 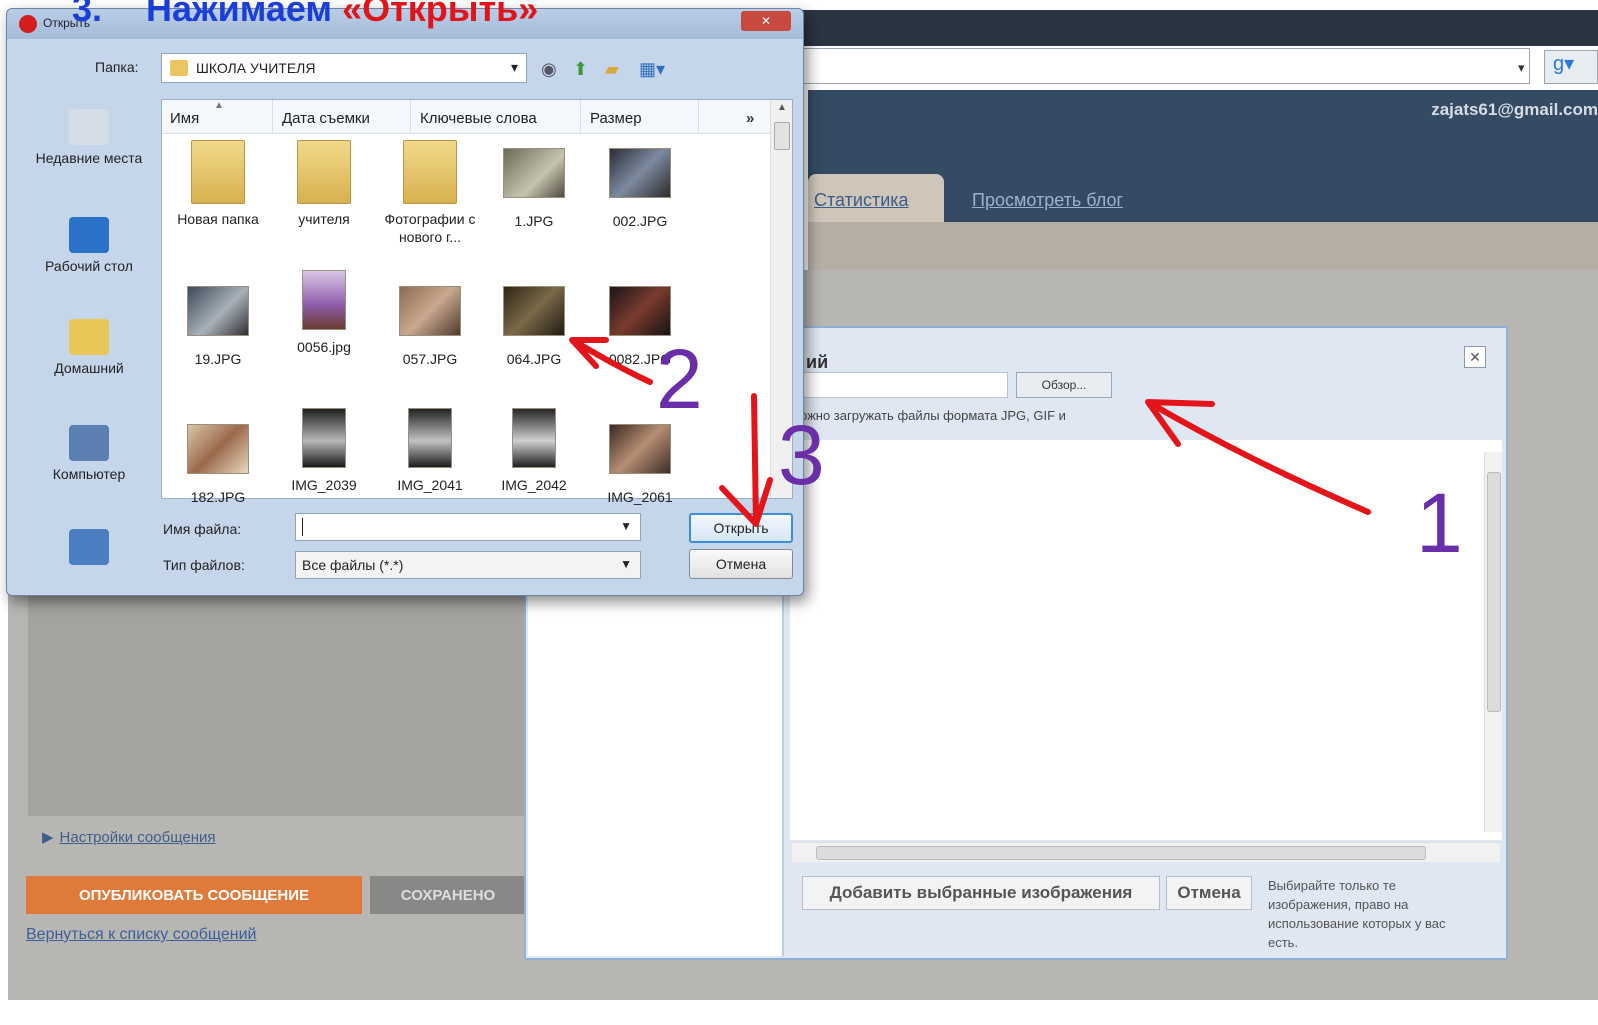 What do you see at coordinates (219, 105) in the screenshot?
I see `sort-arrow-icon: ▲` at bounding box center [219, 105].